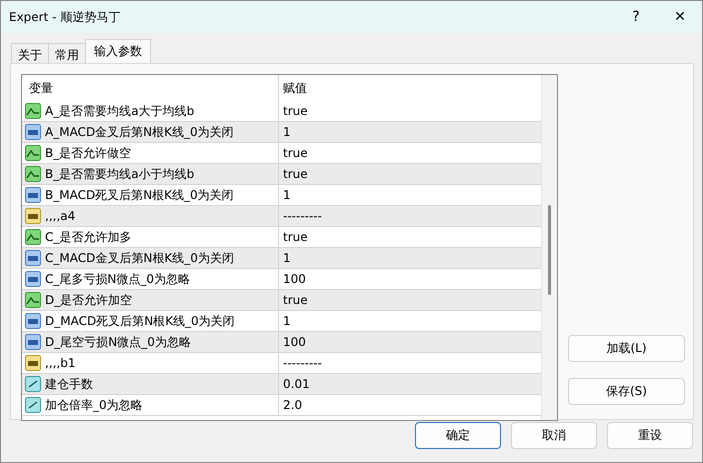  I want to click on close-button: ✕, so click(680, 17).